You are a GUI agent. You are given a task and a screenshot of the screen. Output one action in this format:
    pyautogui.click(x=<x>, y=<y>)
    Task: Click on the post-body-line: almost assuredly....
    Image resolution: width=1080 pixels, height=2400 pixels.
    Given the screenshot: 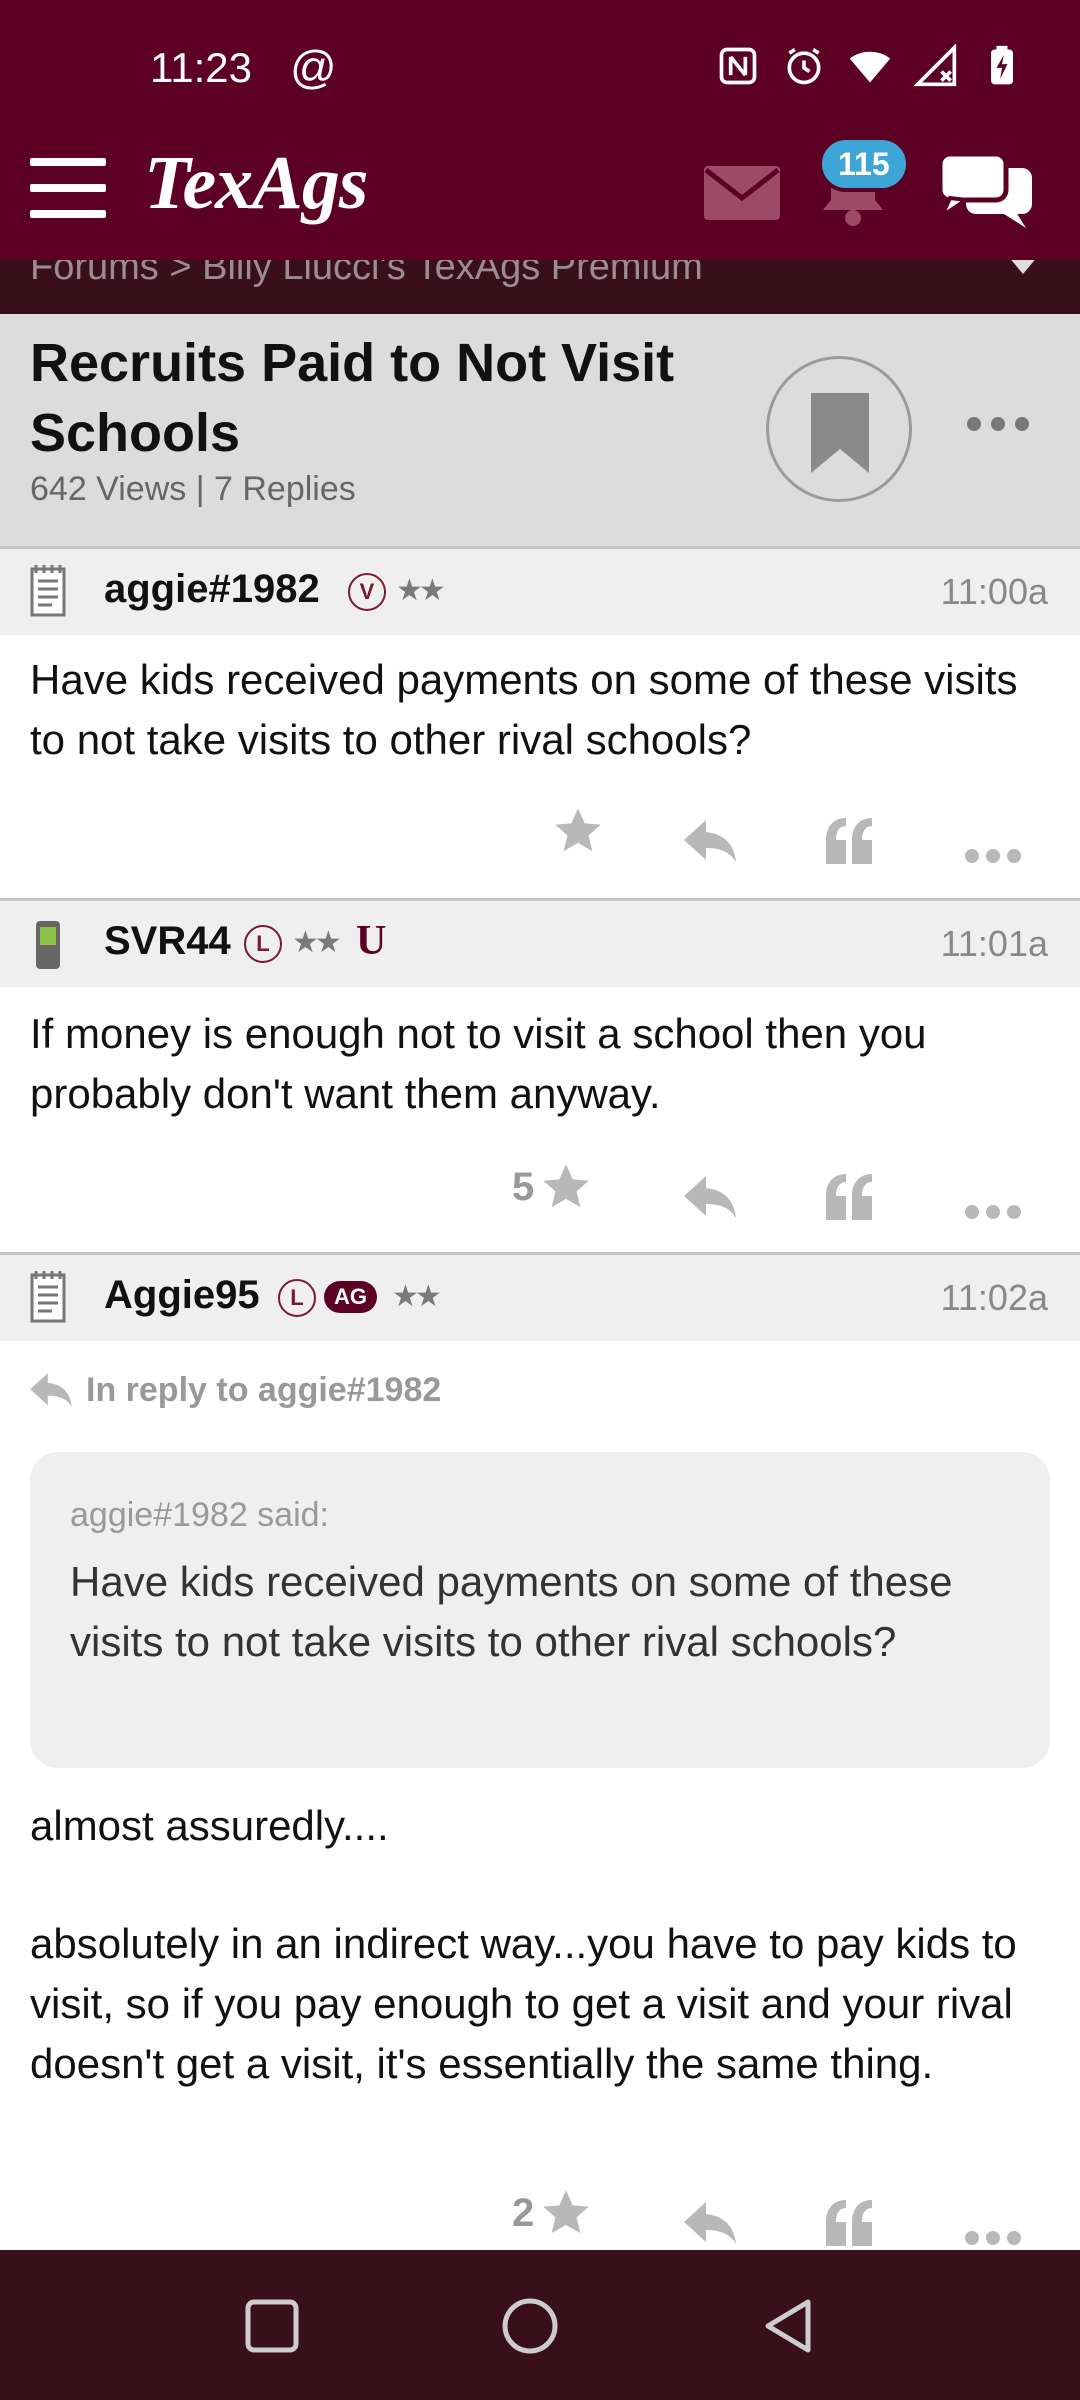 What is the action you would take?
    pyautogui.click(x=209, y=1825)
    